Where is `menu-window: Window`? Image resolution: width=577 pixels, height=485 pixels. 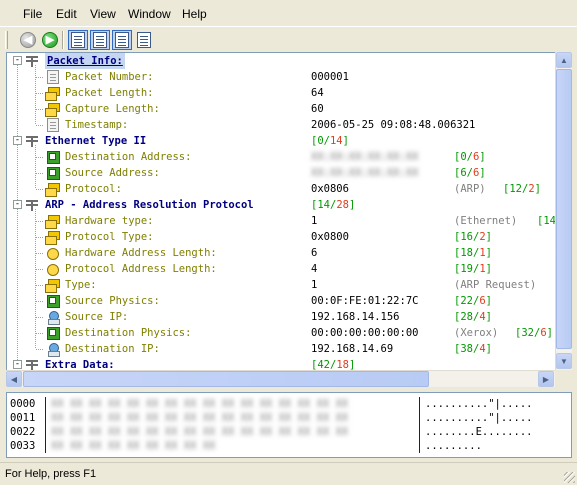 menu-window: Window is located at coordinates (149, 14).